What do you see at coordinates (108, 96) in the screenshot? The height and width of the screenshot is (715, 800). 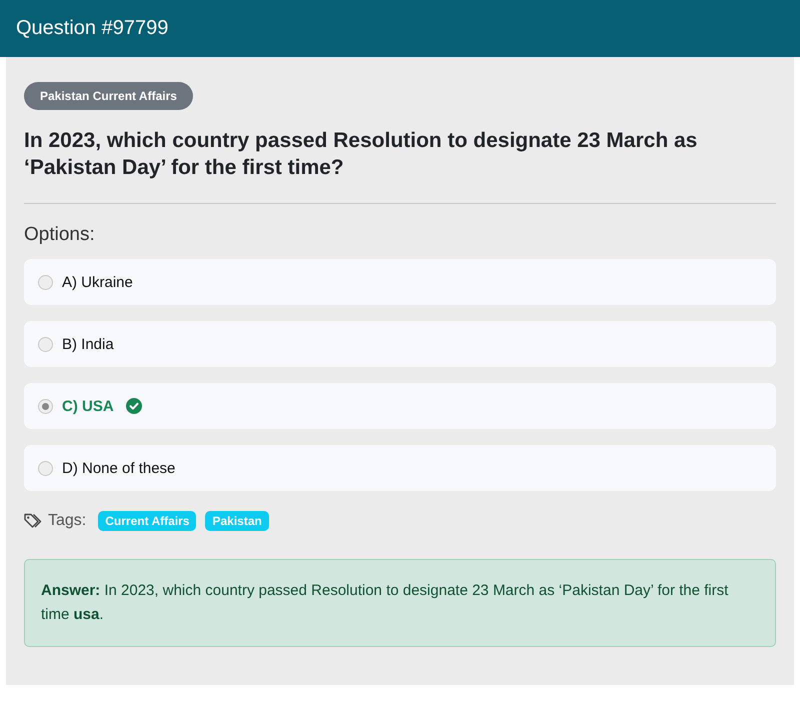 I see `category-badge: Pakistan Current Affairs` at bounding box center [108, 96].